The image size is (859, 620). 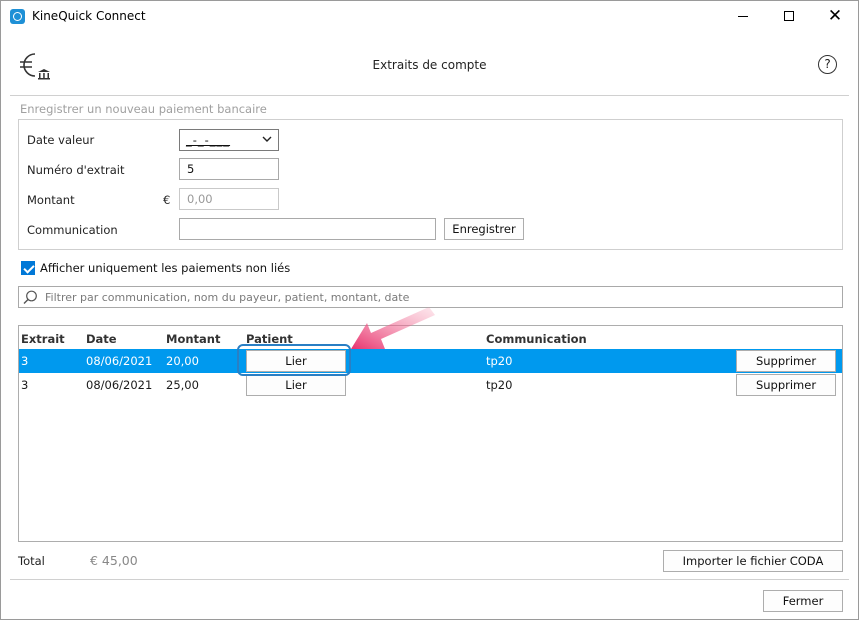 I want to click on save-button: Enregistrer, so click(x=484, y=229).